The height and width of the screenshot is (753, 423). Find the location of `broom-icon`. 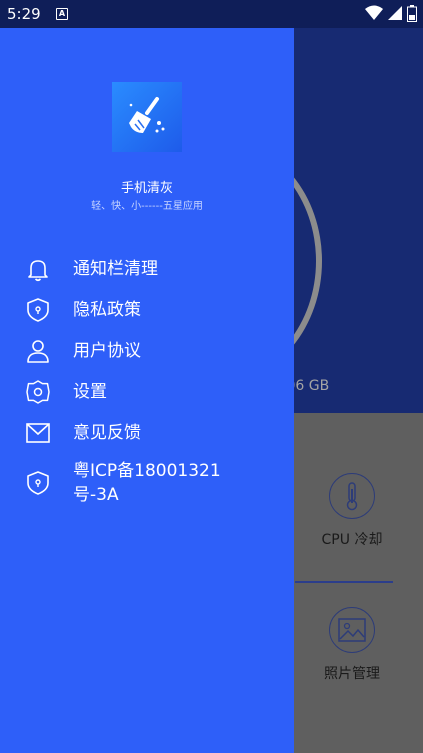

broom-icon is located at coordinates (147, 115).